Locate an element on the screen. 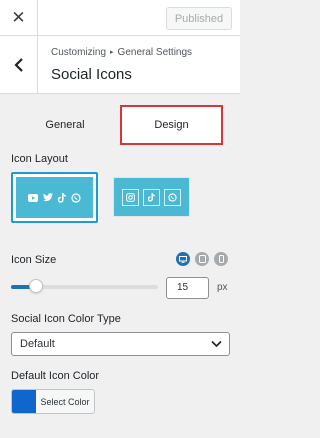 Image resolution: width=320 pixels, height=438 pixels. instagram-icon is located at coordinates (130, 197).